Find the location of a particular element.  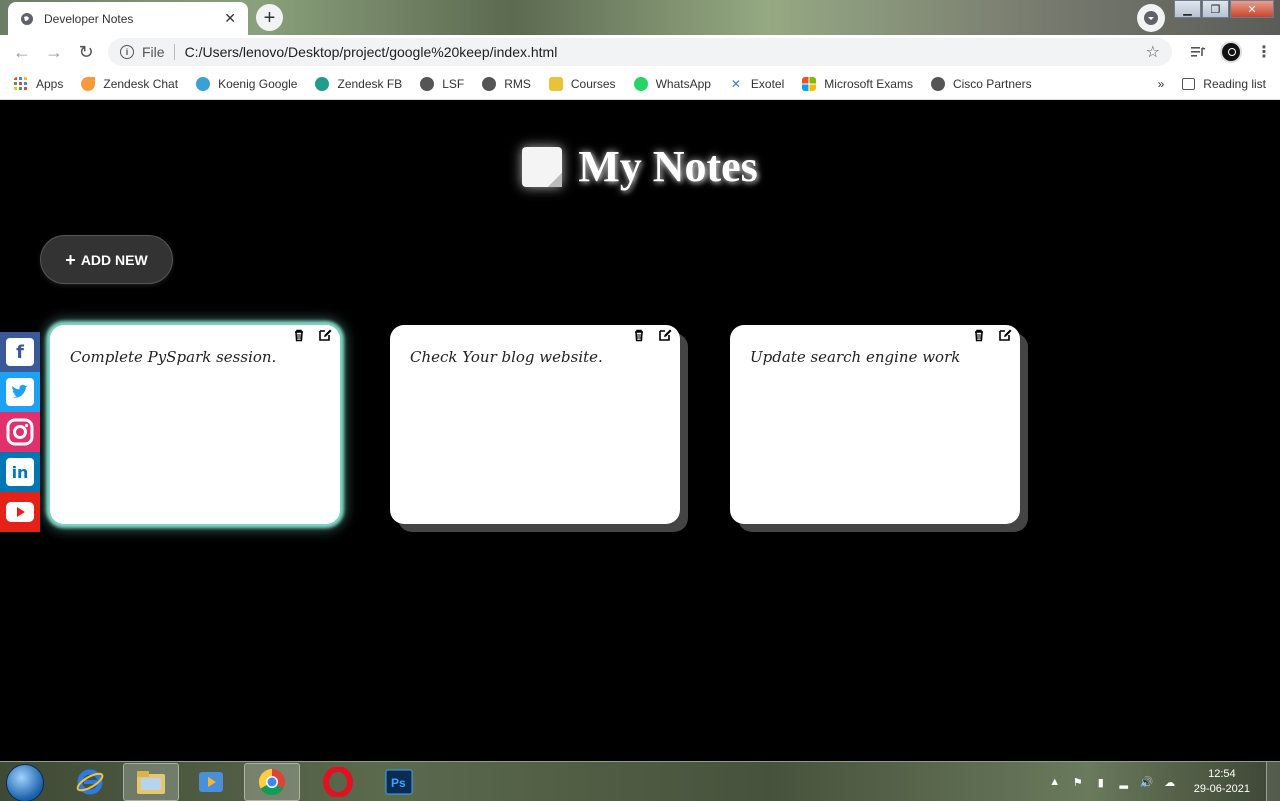

internet-explorer-icon is located at coordinates (90, 782).